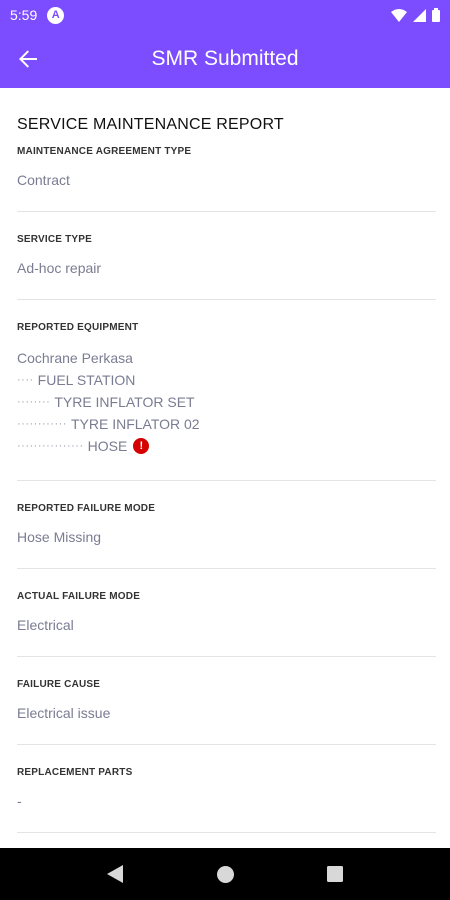 This screenshot has width=450, height=900. What do you see at coordinates (75, 358) in the screenshot?
I see `equipment-name: Cochrane Perkasa` at bounding box center [75, 358].